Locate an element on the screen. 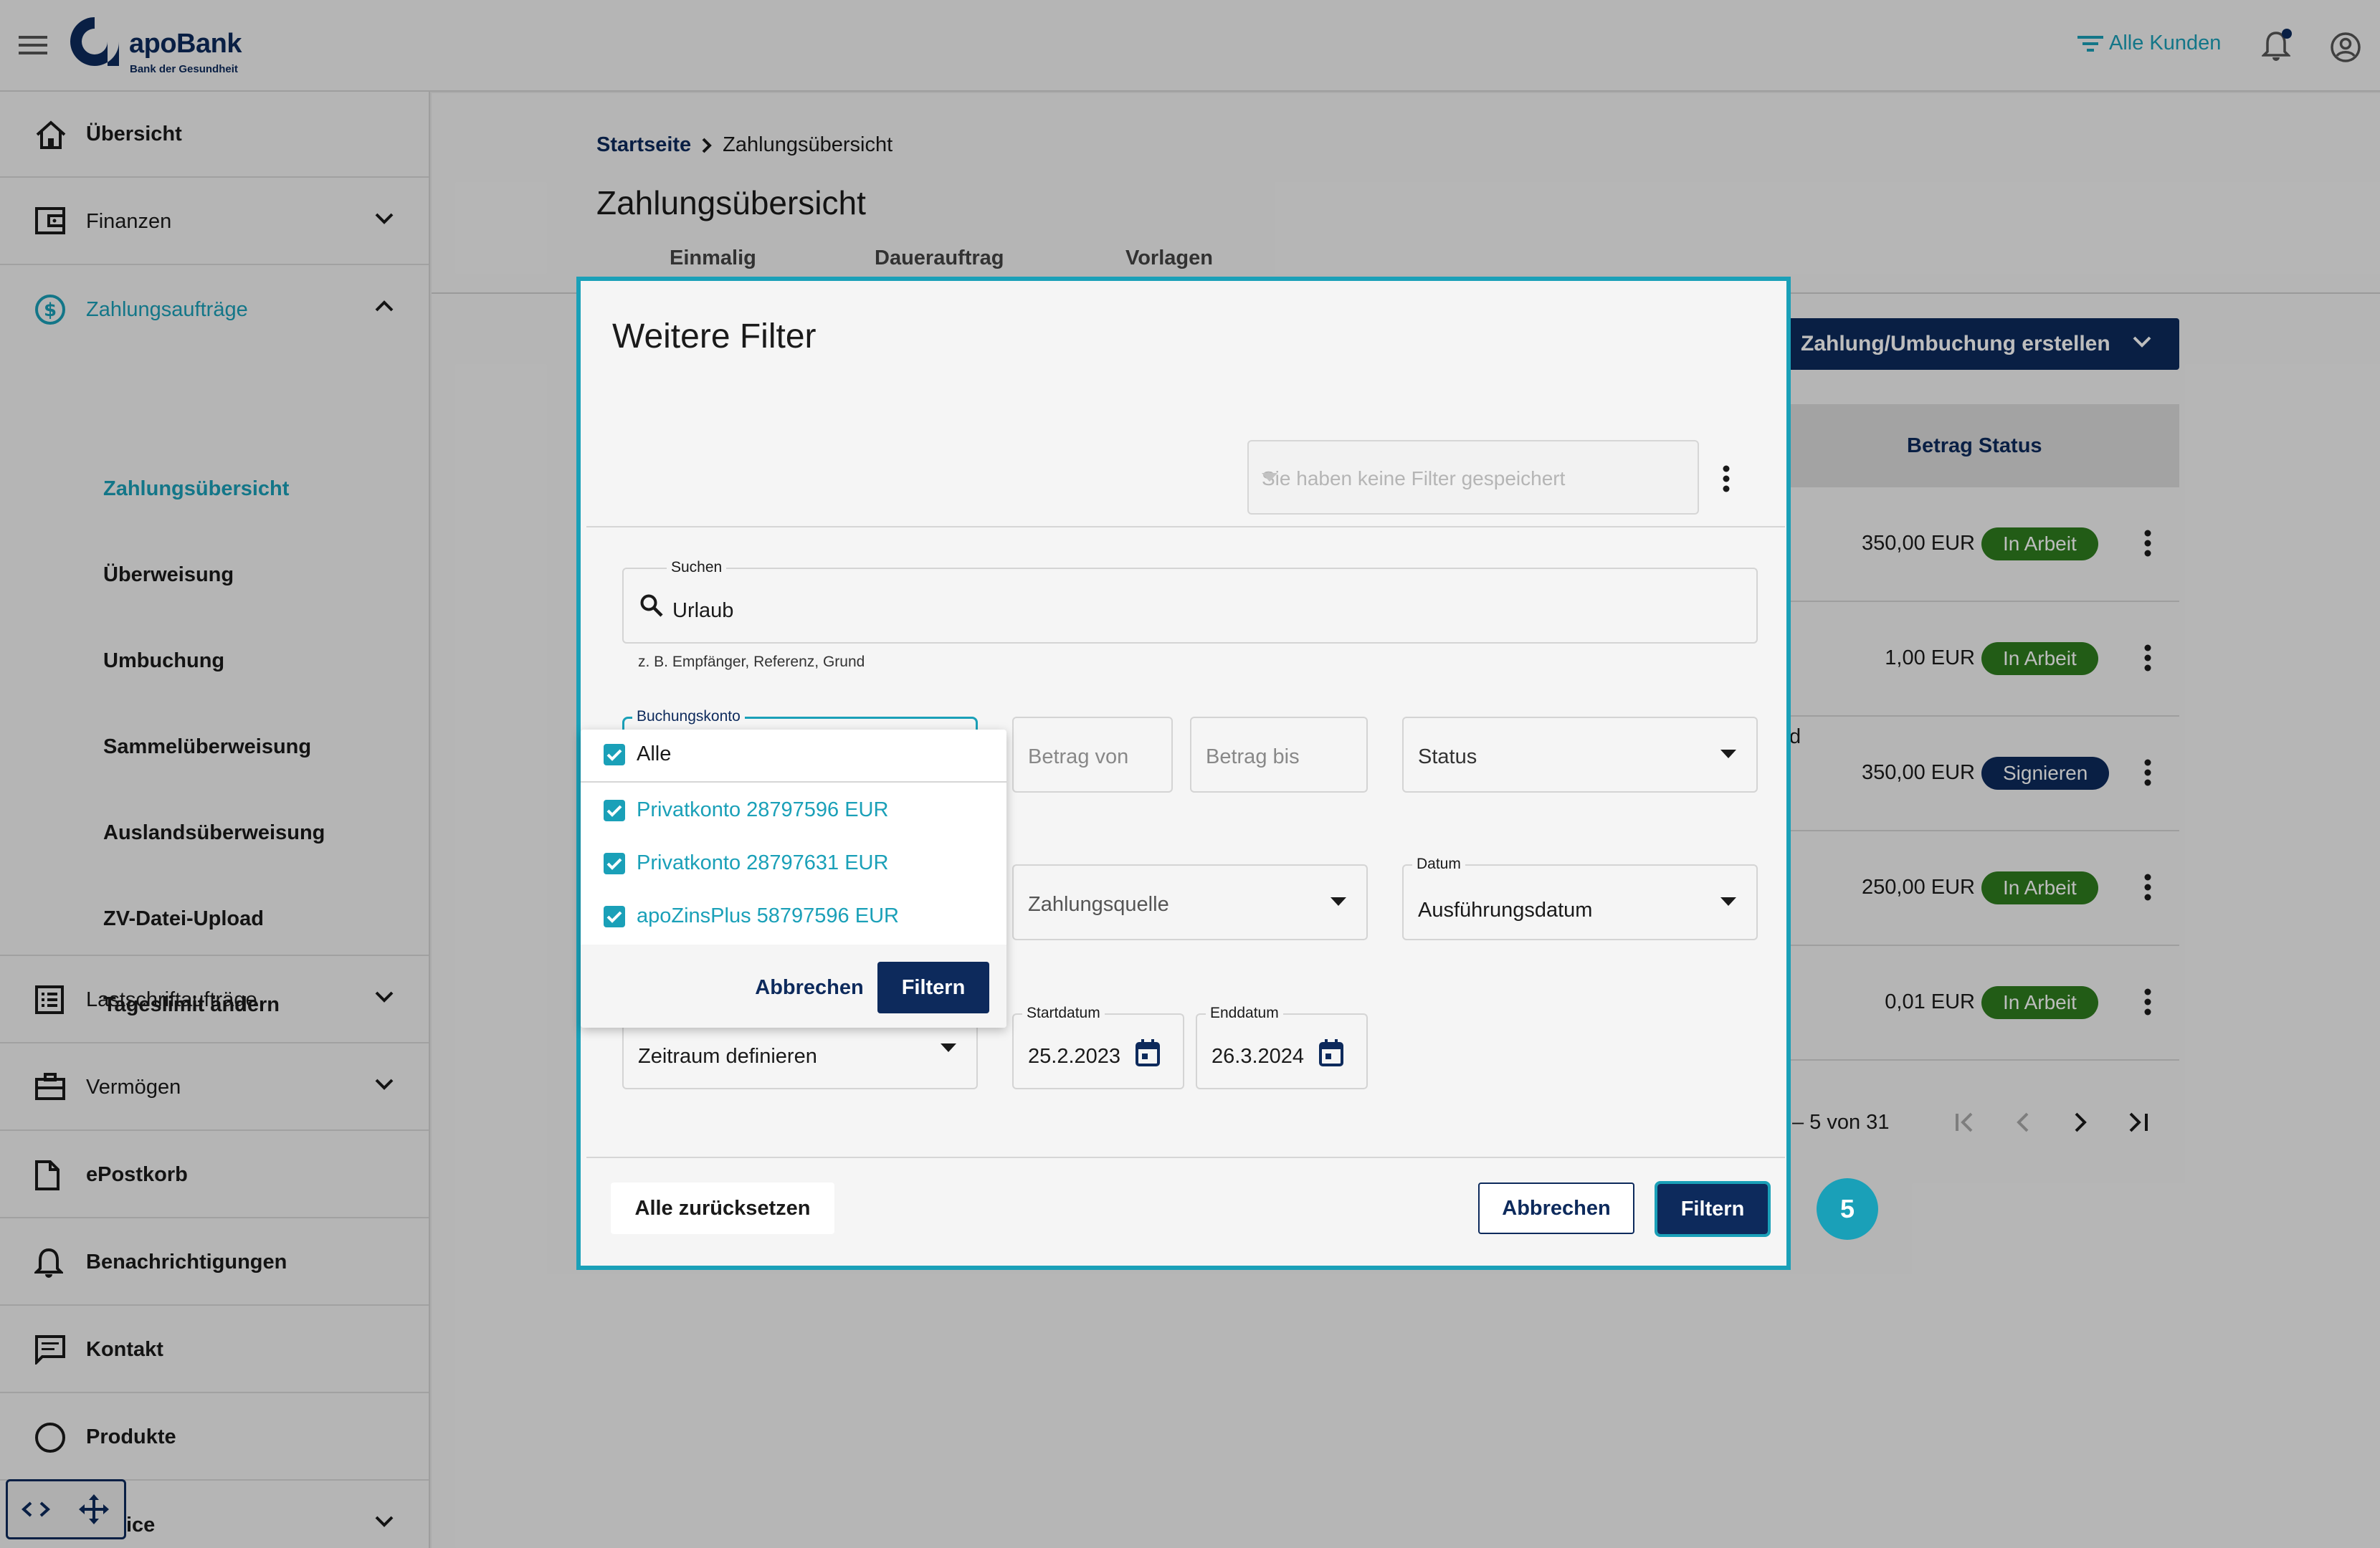  end-date-input: 26.3.2024 is located at coordinates (1258, 1057).